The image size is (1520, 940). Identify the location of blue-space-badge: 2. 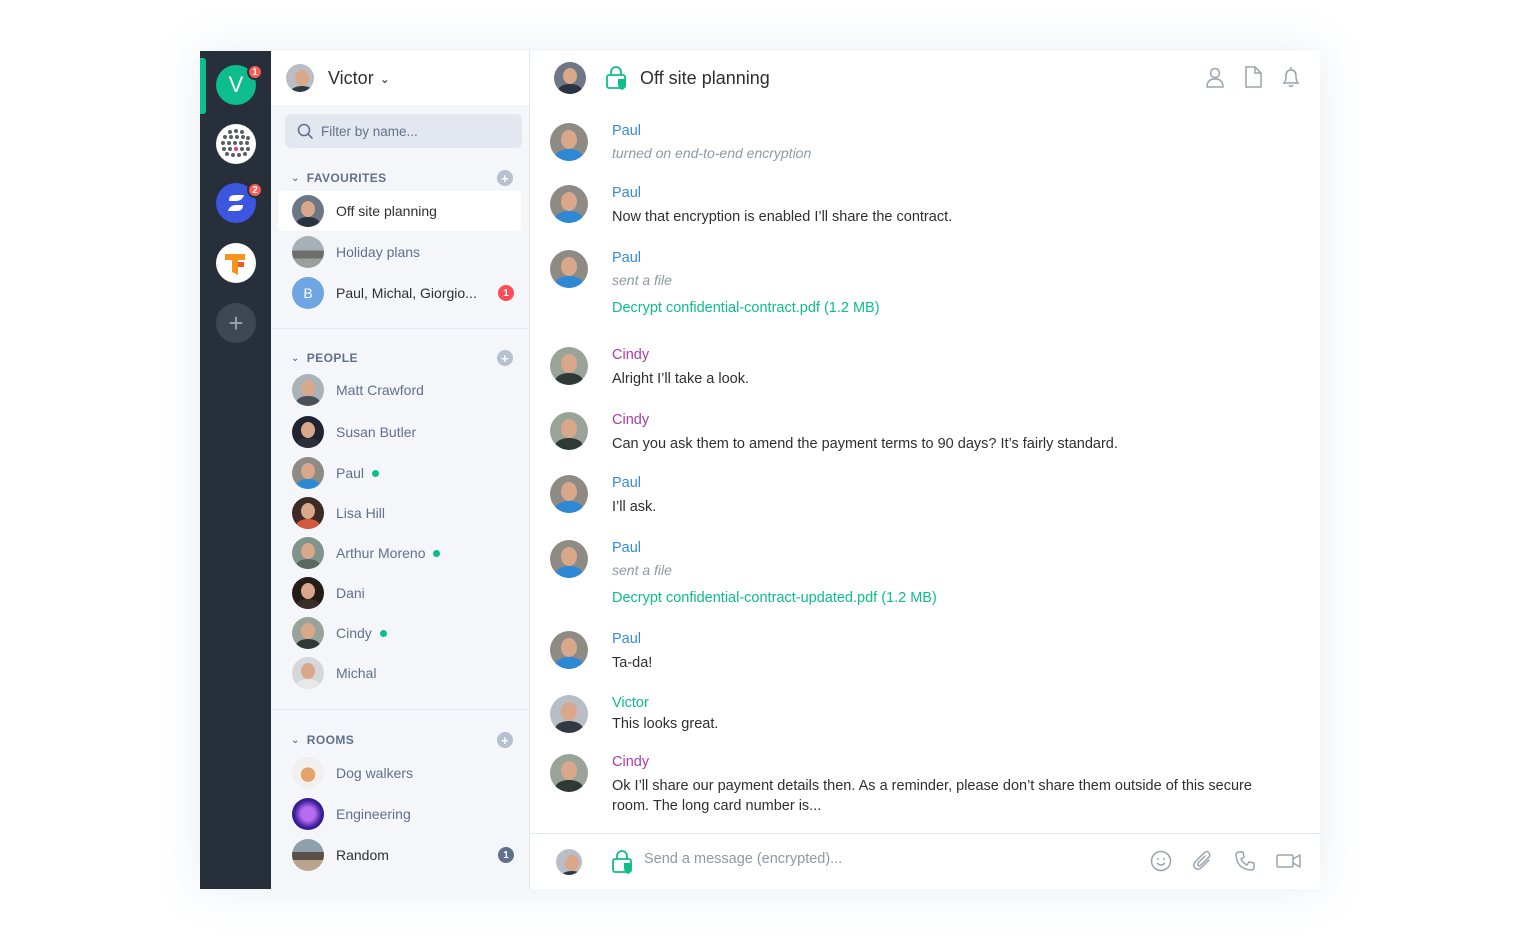
(255, 190).